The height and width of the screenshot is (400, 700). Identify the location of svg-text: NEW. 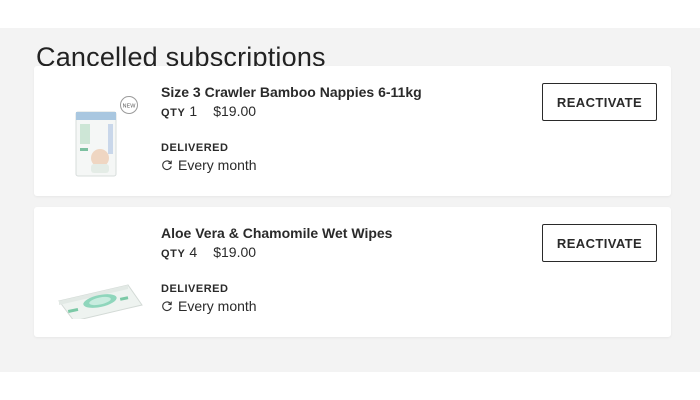
(129, 107).